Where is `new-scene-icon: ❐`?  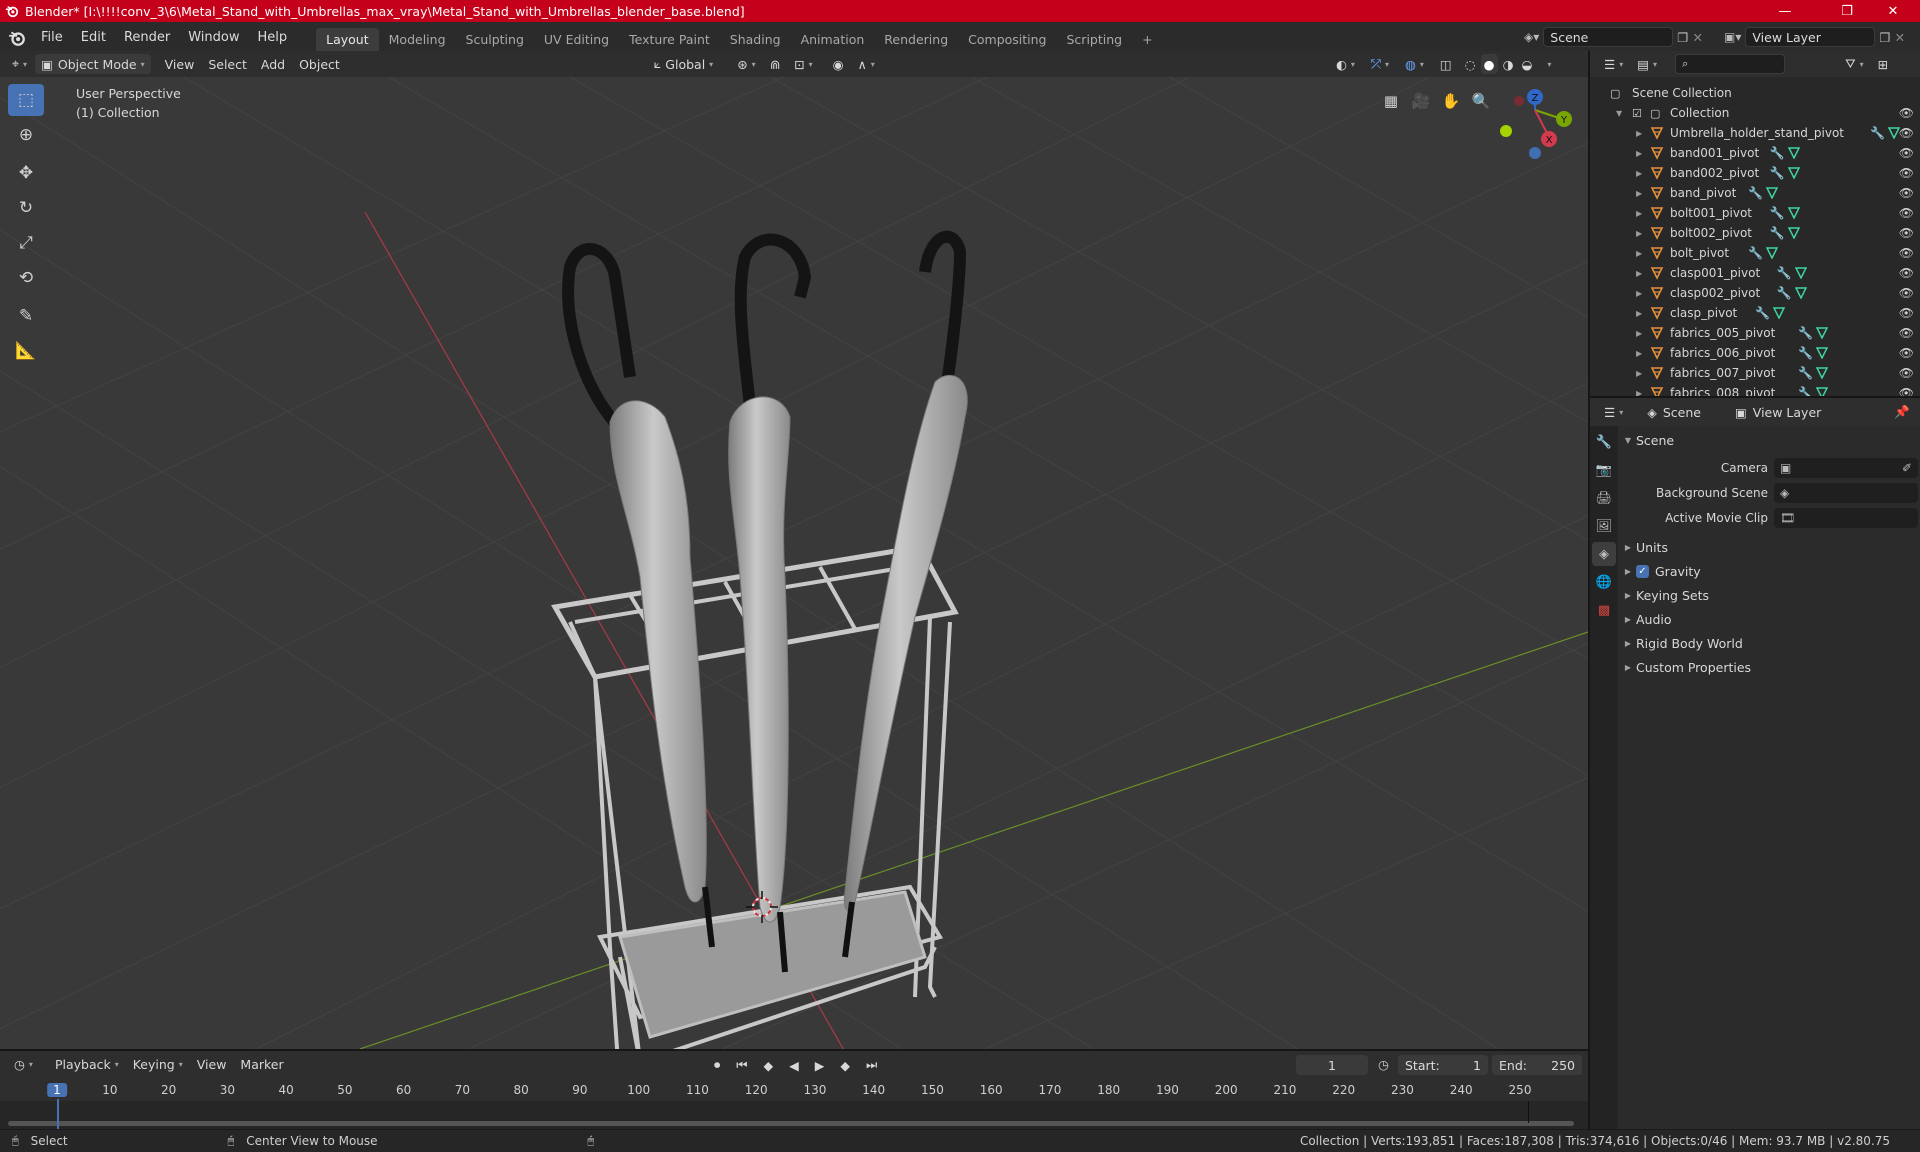
new-scene-icon: ❐ is located at coordinates (1682, 37).